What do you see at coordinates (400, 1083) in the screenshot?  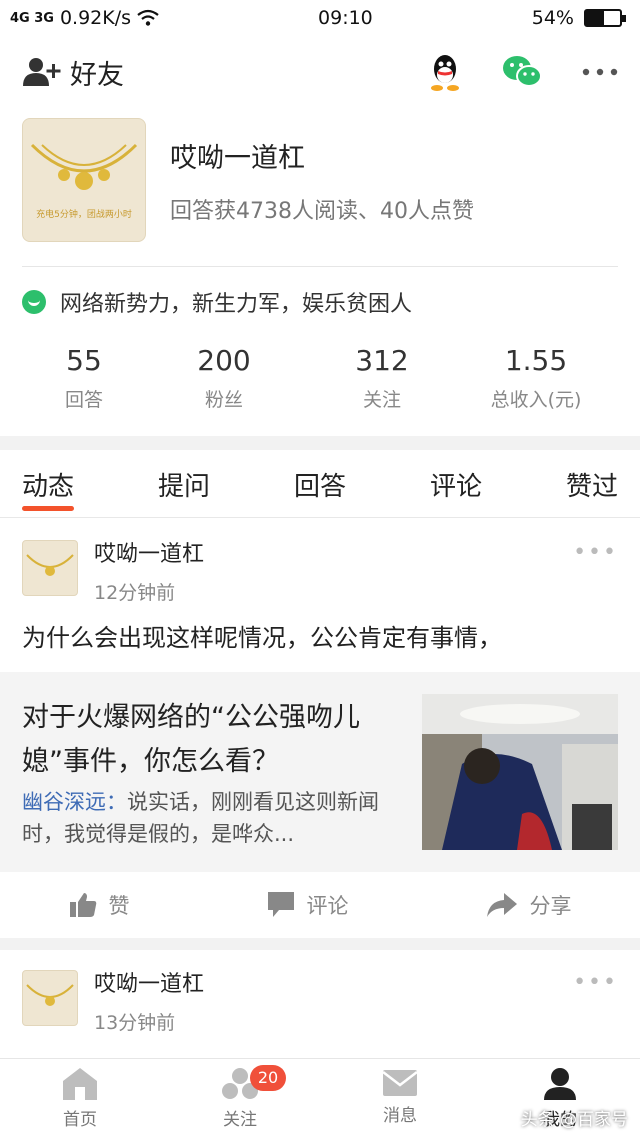 I see `envelope-icon` at bounding box center [400, 1083].